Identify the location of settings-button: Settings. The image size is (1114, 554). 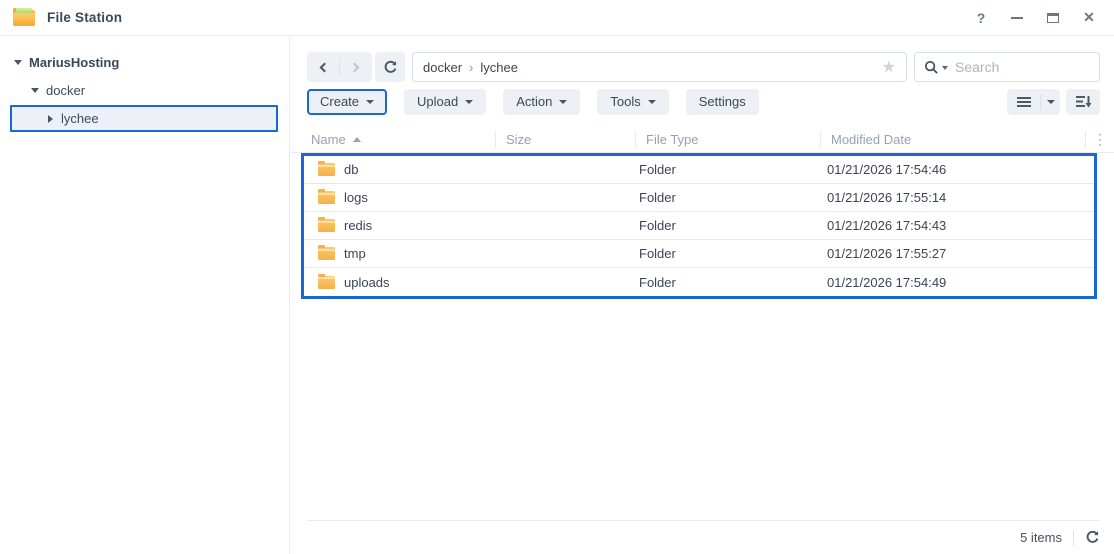
(722, 101).